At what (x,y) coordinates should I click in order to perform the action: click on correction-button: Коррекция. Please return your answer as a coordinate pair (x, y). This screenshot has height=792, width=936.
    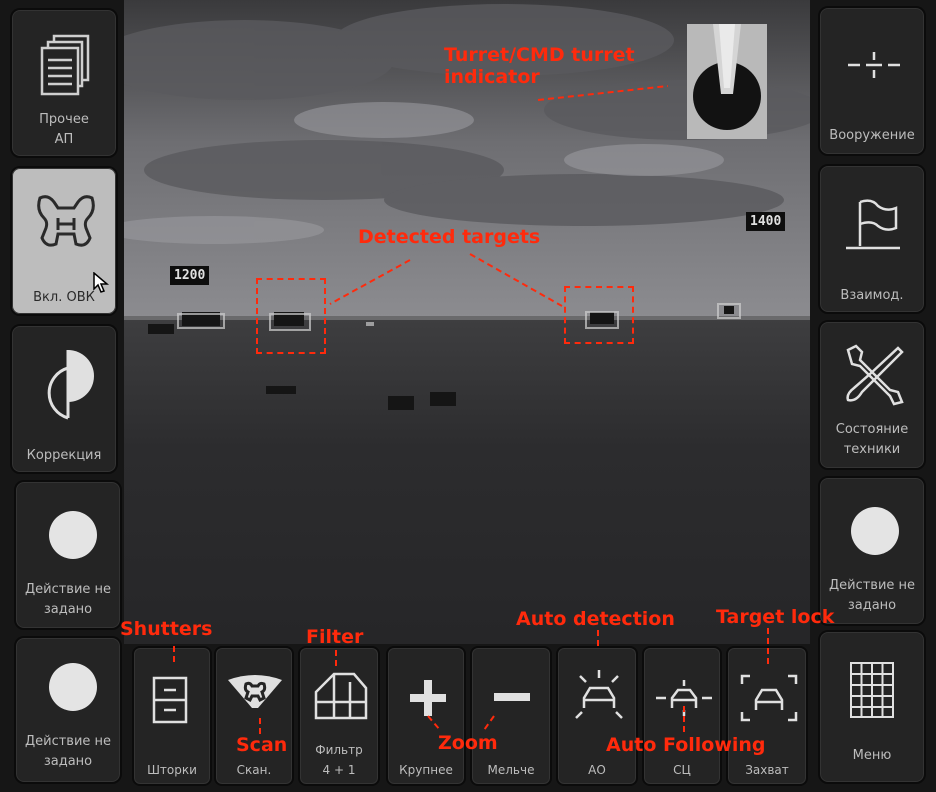
    Looking at the image, I should click on (64, 399).